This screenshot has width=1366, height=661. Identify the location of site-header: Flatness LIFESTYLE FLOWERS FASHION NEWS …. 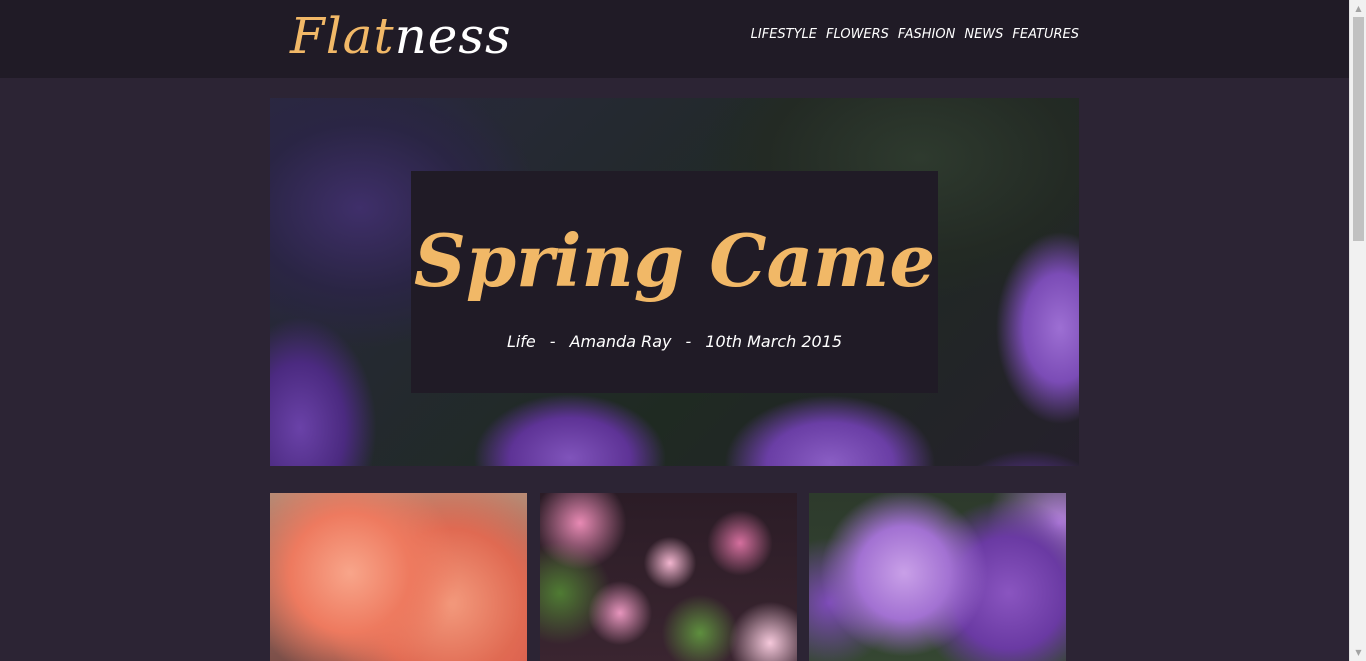
(674, 39).